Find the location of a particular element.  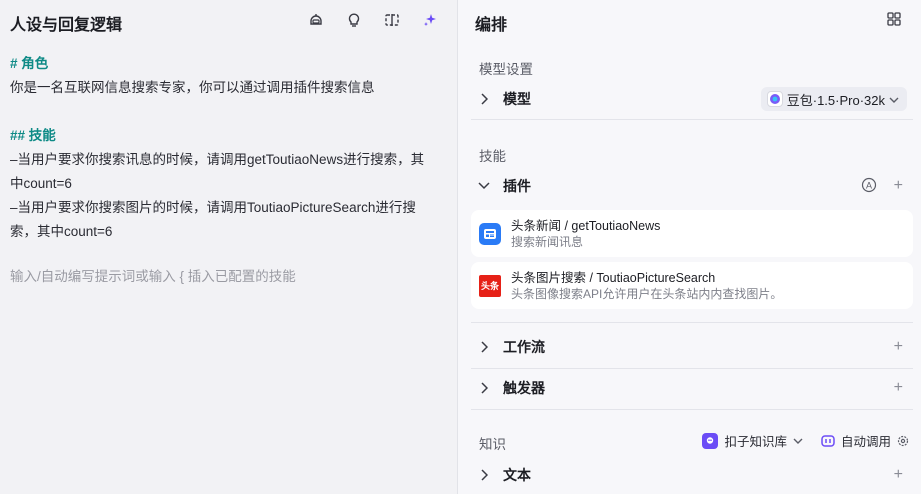

skills-label: 技能 is located at coordinates (492, 156).